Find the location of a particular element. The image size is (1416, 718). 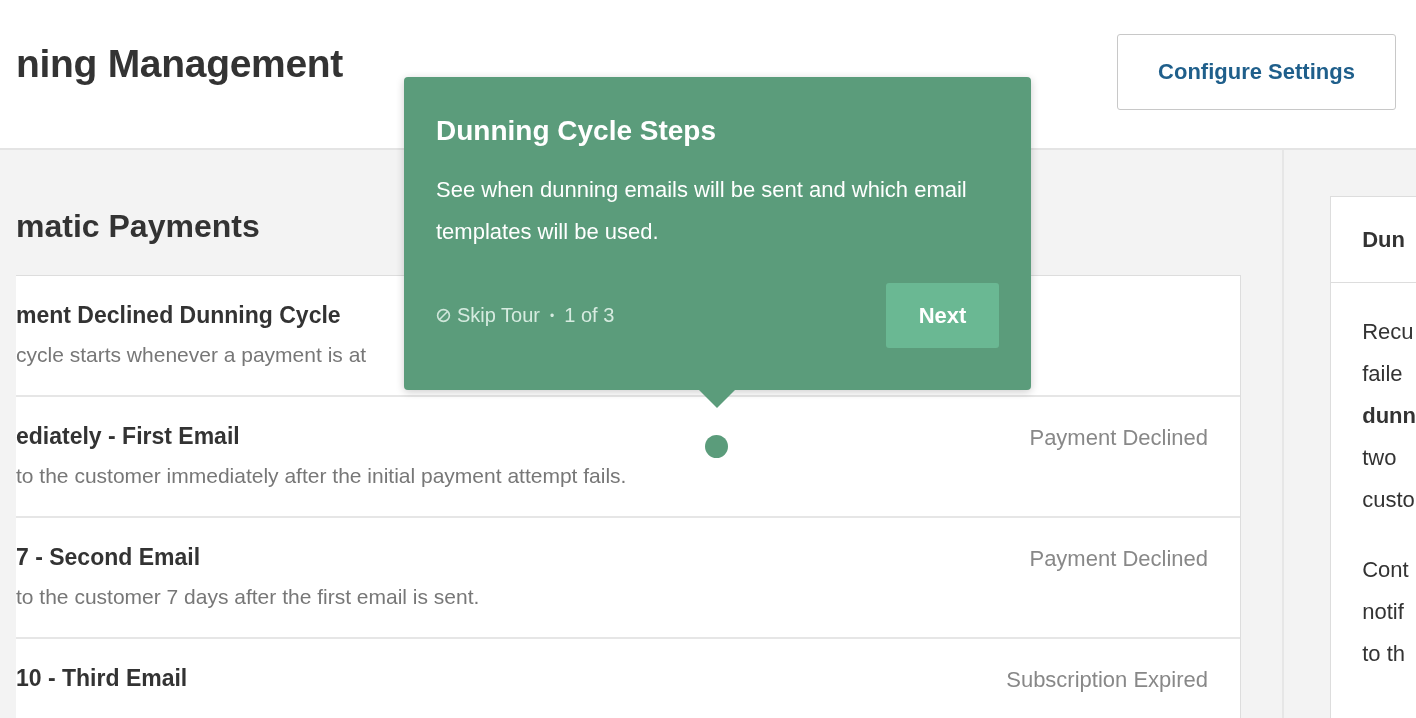

tooltip-text: See when dunning emails will be sent and which email templates will be used. is located at coordinates (702, 211).